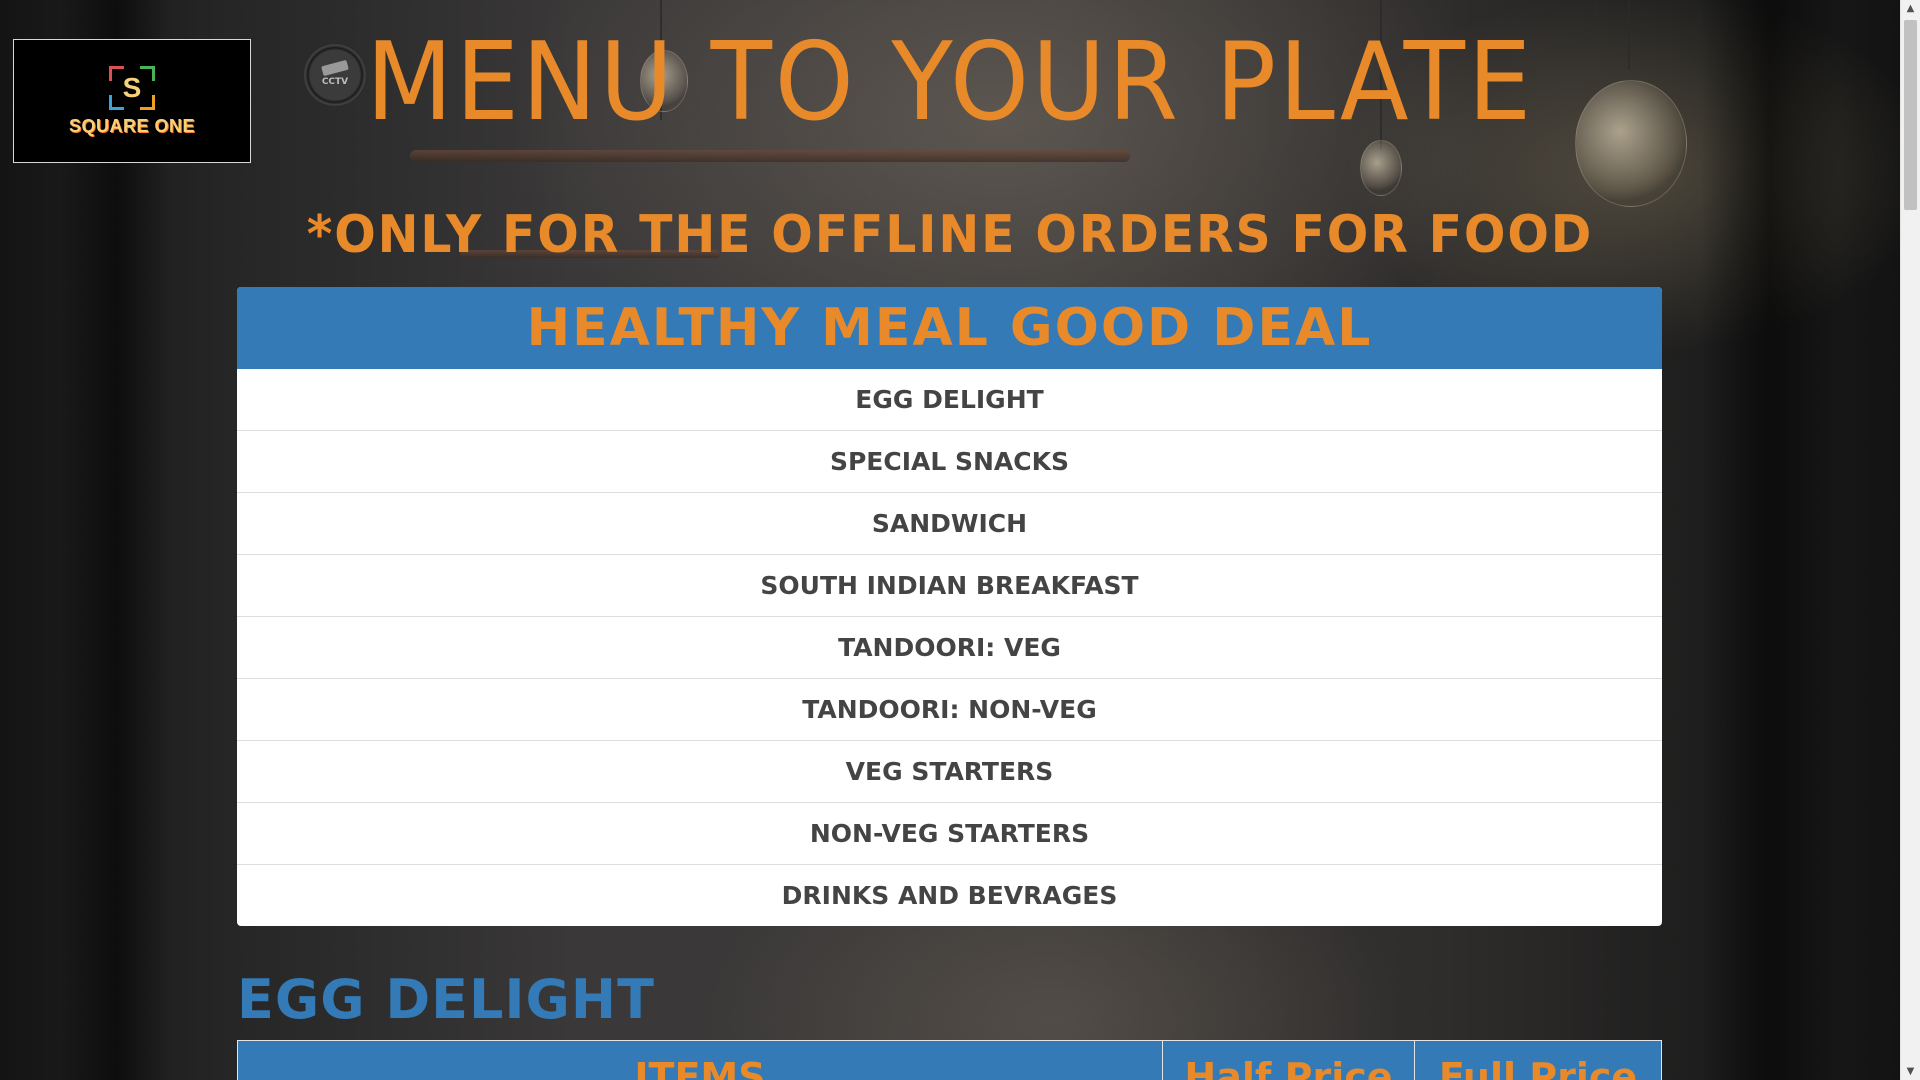 This screenshot has height=1080, width=1920. What do you see at coordinates (1910, 8) in the screenshot?
I see `scroll-up-arrow-icon: ▲` at bounding box center [1910, 8].